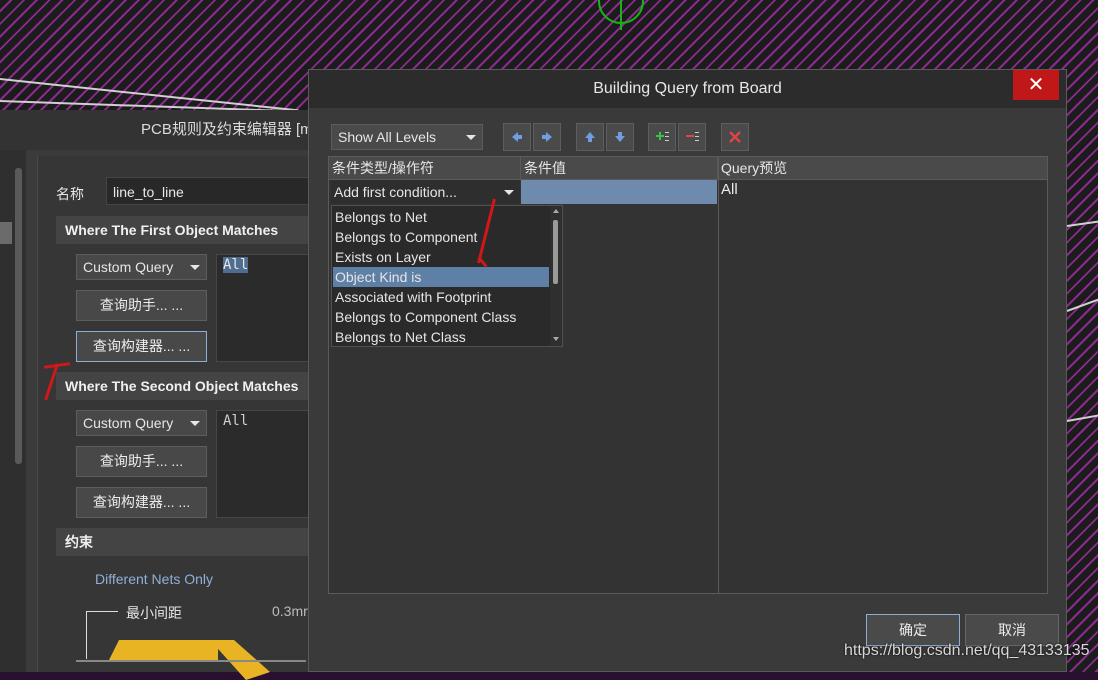 Image resolution: width=1098 pixels, height=680 pixels. I want to click on dropdown-scrollbar, so click(556, 276).